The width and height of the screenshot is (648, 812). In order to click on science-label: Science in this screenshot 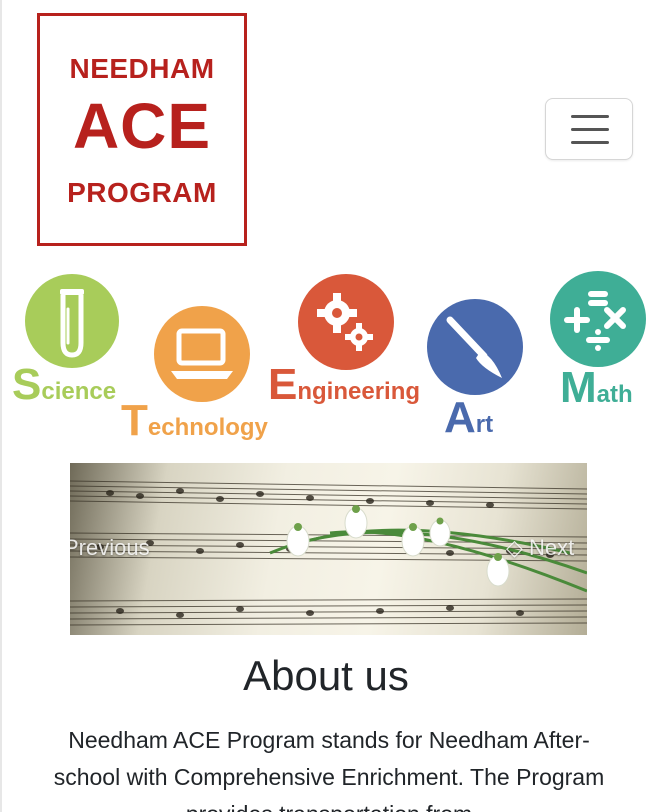, I will do `click(64, 384)`.